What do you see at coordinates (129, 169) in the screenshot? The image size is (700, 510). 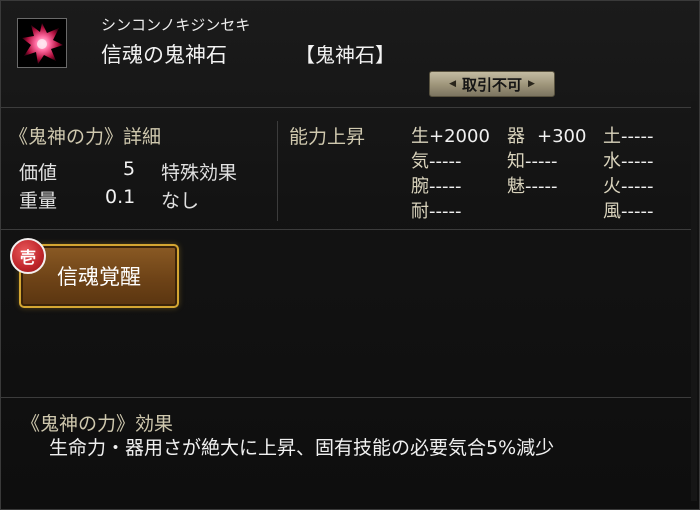 I see `value-amount: 5` at bounding box center [129, 169].